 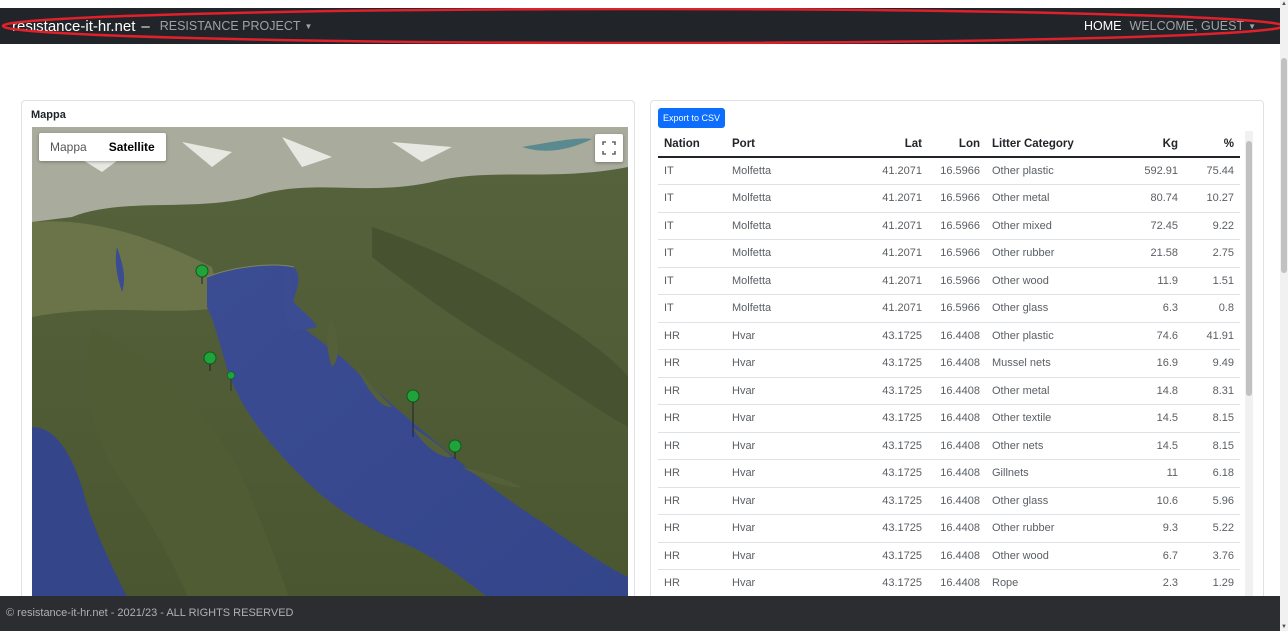 I want to click on col-header-lat: Lat, so click(x=876, y=144).